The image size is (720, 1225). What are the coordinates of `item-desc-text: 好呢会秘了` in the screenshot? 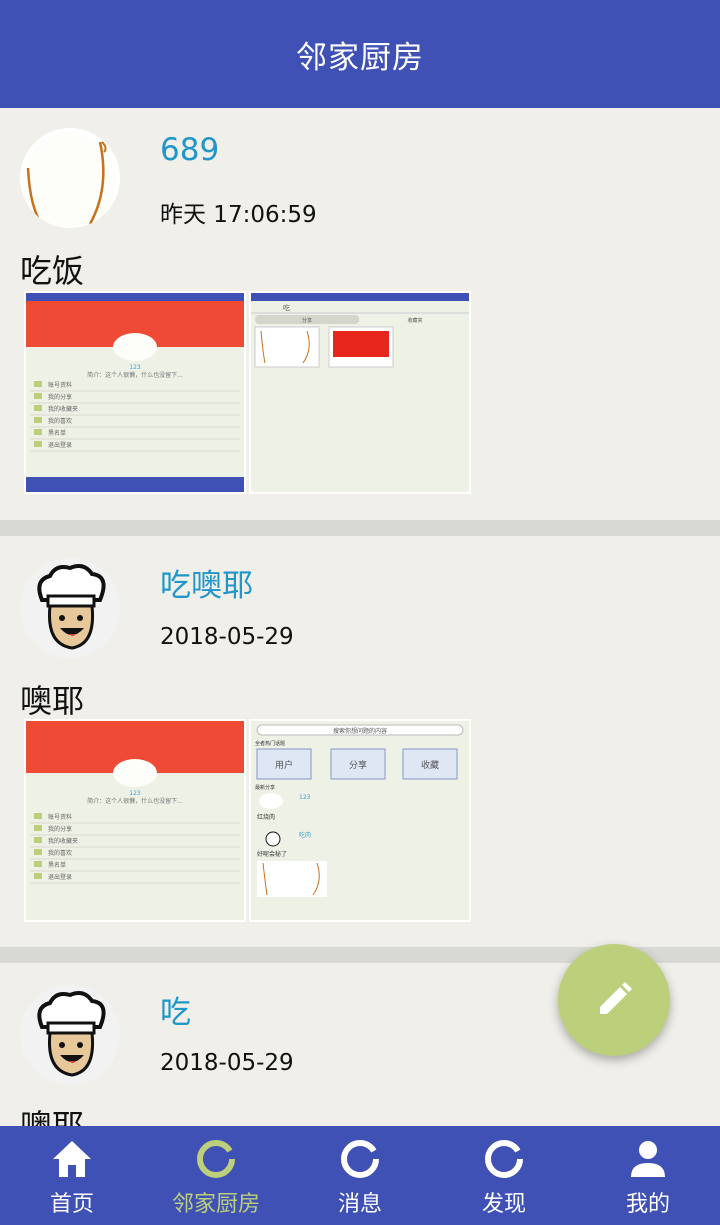 It's located at (272, 854).